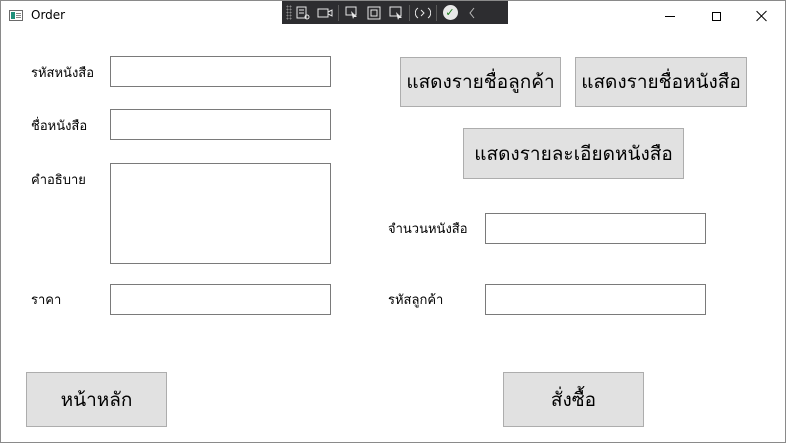 The image size is (786, 443). I want to click on quantity-input, so click(595, 228).